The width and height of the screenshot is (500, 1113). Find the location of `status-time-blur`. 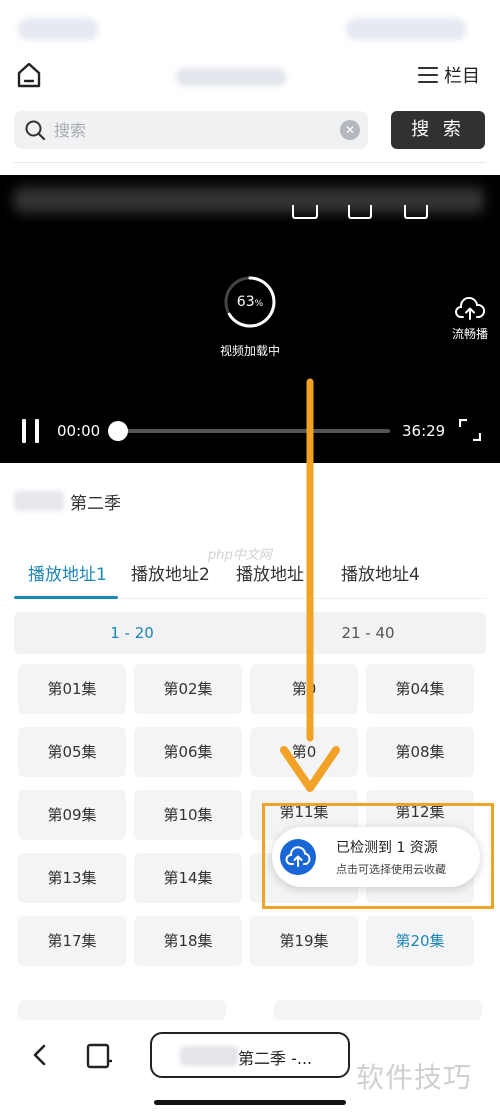

status-time-blur is located at coordinates (58, 29).